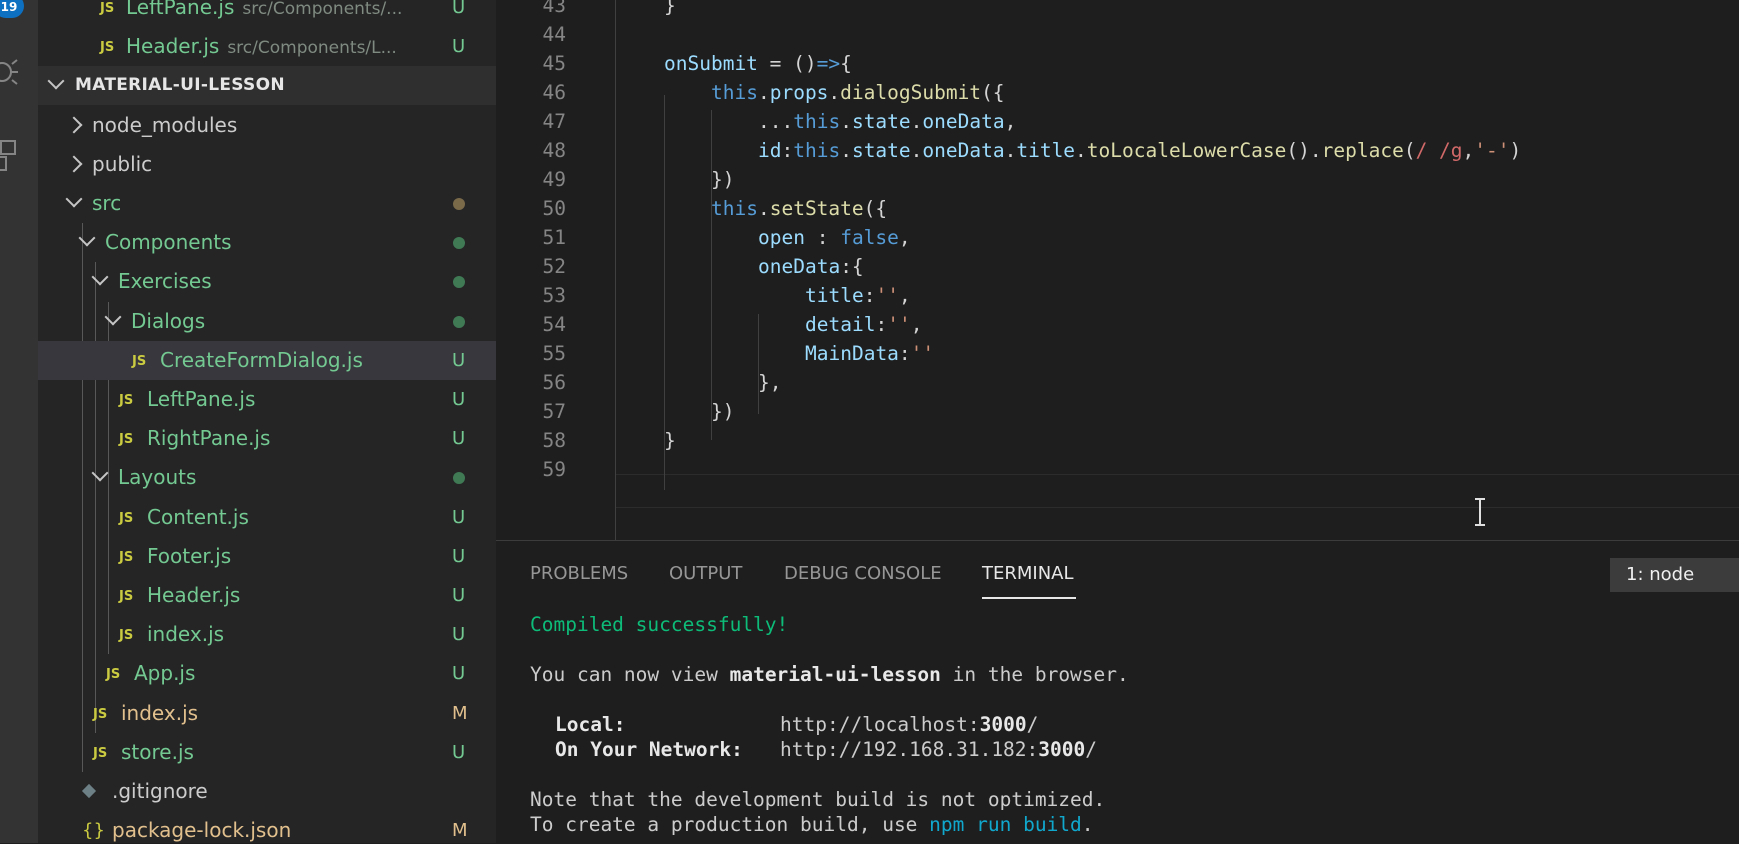 The width and height of the screenshot is (1739, 844). What do you see at coordinates (554, 92) in the screenshot?
I see `line-number: 46` at bounding box center [554, 92].